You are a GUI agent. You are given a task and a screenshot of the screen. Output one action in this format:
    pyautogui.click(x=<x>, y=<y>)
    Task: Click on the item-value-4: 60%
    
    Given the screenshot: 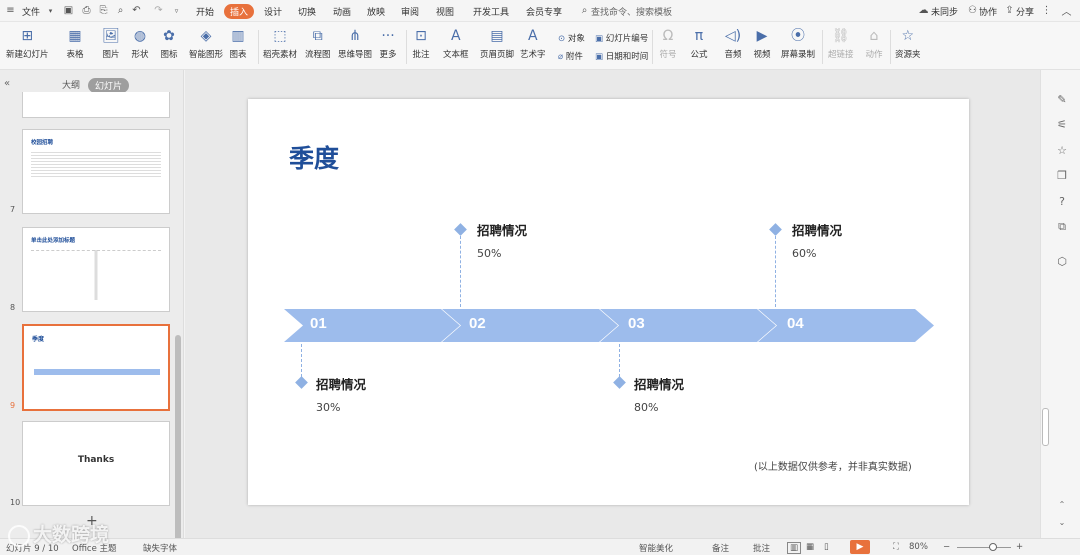 What is the action you would take?
    pyautogui.click(x=804, y=253)
    